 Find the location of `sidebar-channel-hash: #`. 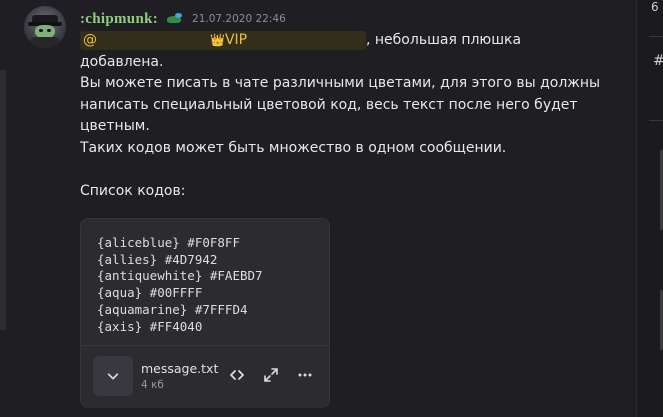

sidebar-channel-hash: # is located at coordinates (658, 61).